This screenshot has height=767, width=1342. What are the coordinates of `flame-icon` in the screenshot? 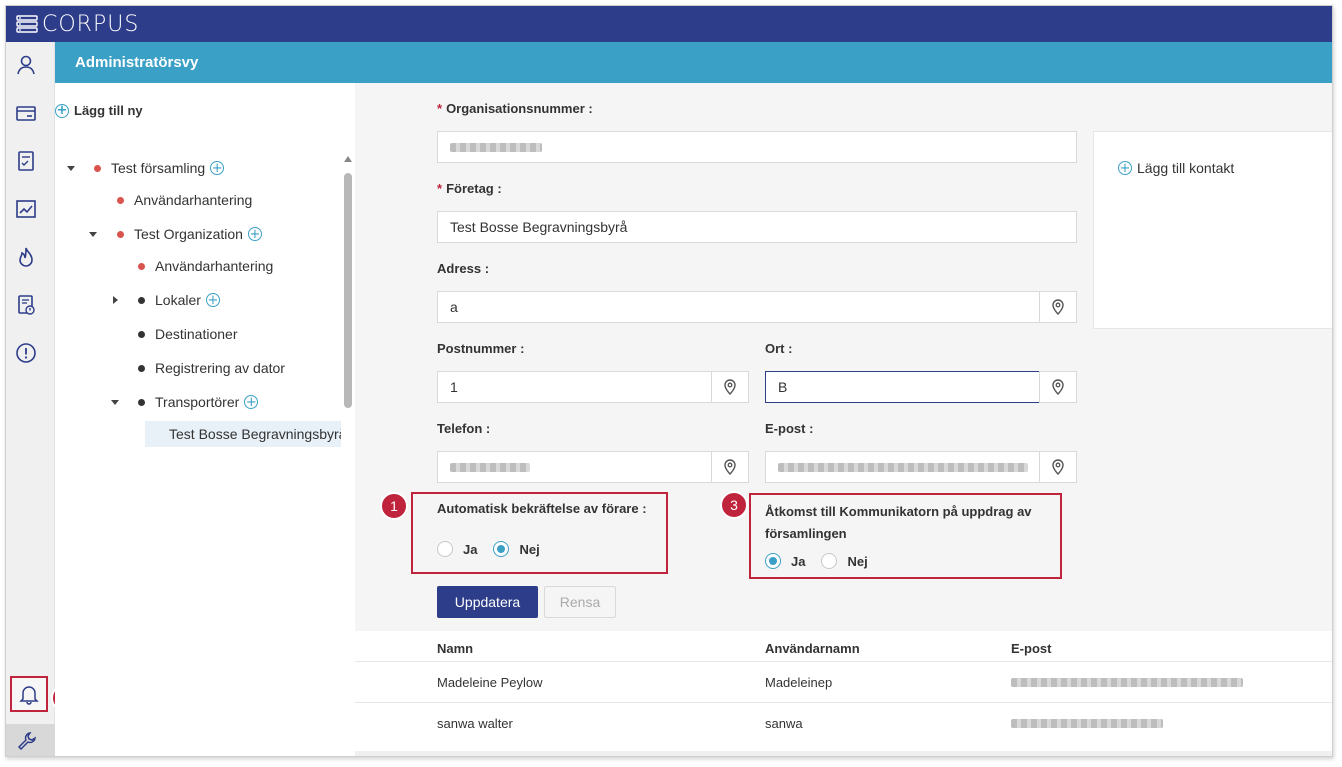 It's located at (26, 257).